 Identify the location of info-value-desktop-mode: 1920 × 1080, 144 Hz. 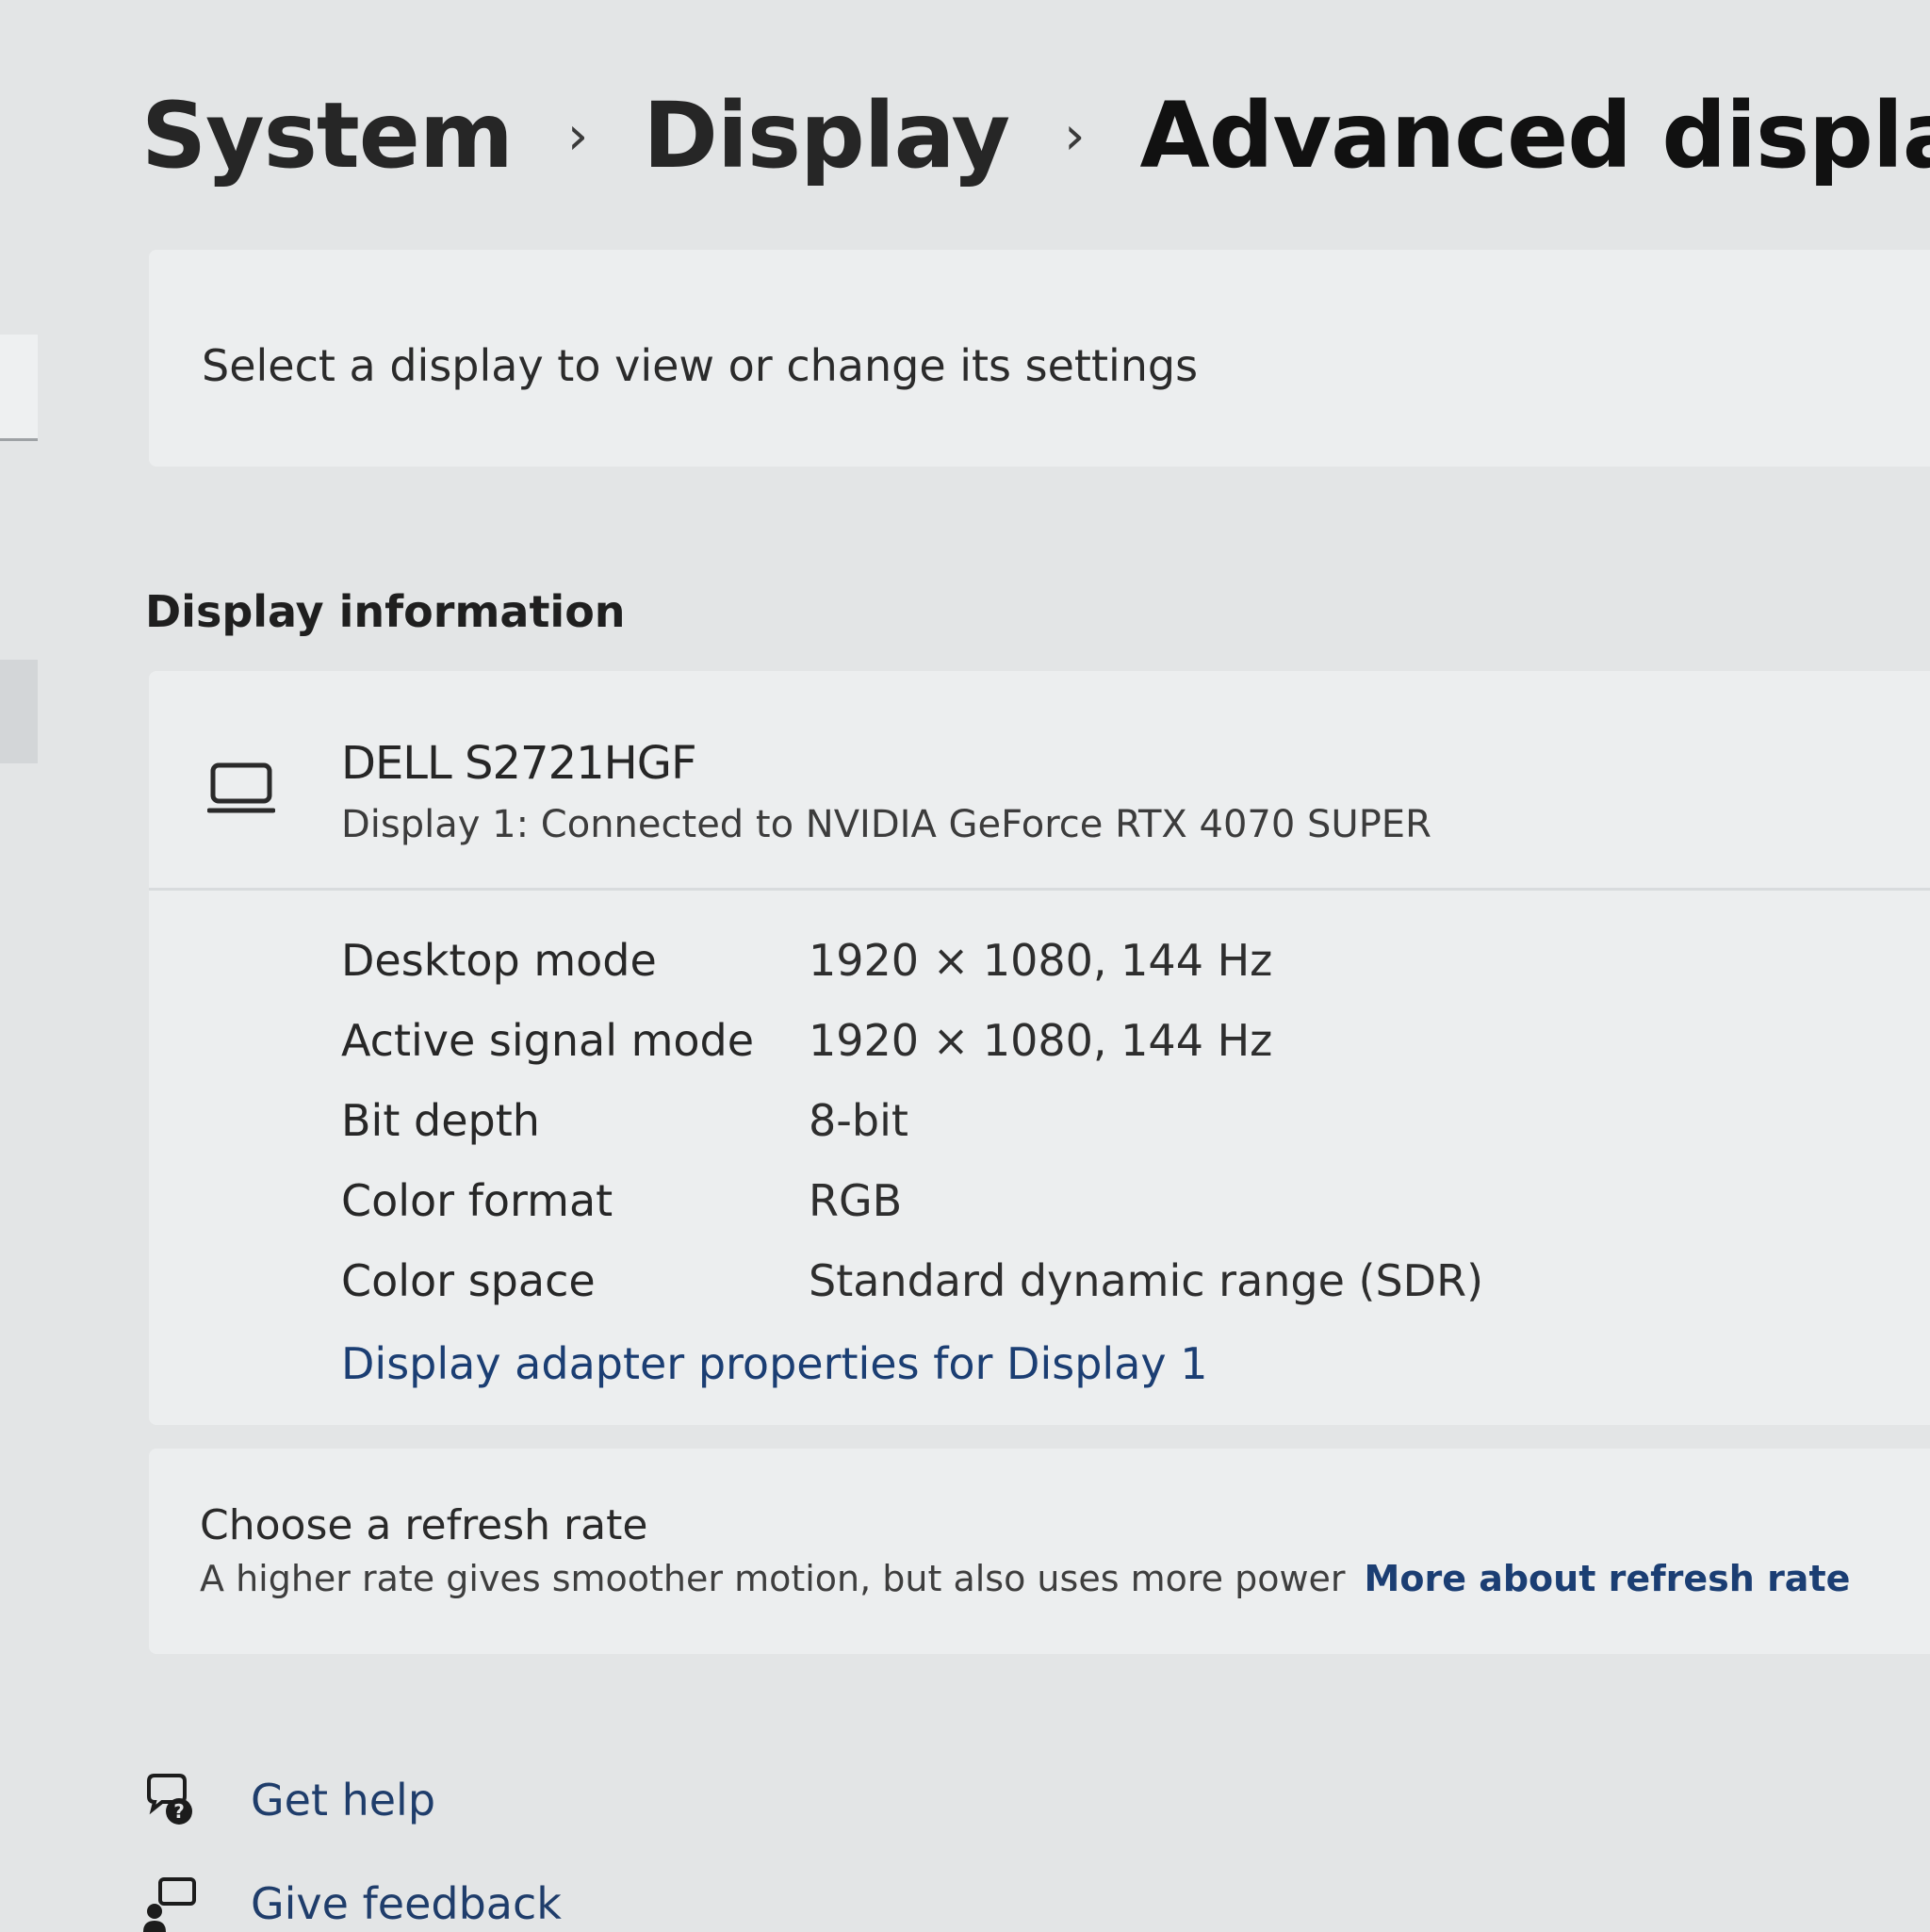
(1041, 960).